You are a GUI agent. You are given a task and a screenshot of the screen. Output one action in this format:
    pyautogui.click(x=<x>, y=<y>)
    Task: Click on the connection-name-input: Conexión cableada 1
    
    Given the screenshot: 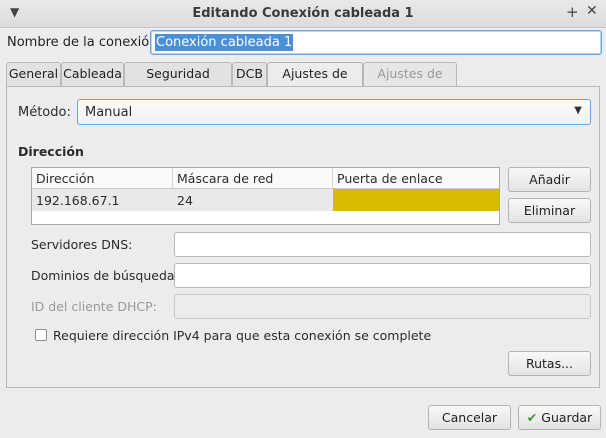 What is the action you would take?
    pyautogui.click(x=376, y=42)
    